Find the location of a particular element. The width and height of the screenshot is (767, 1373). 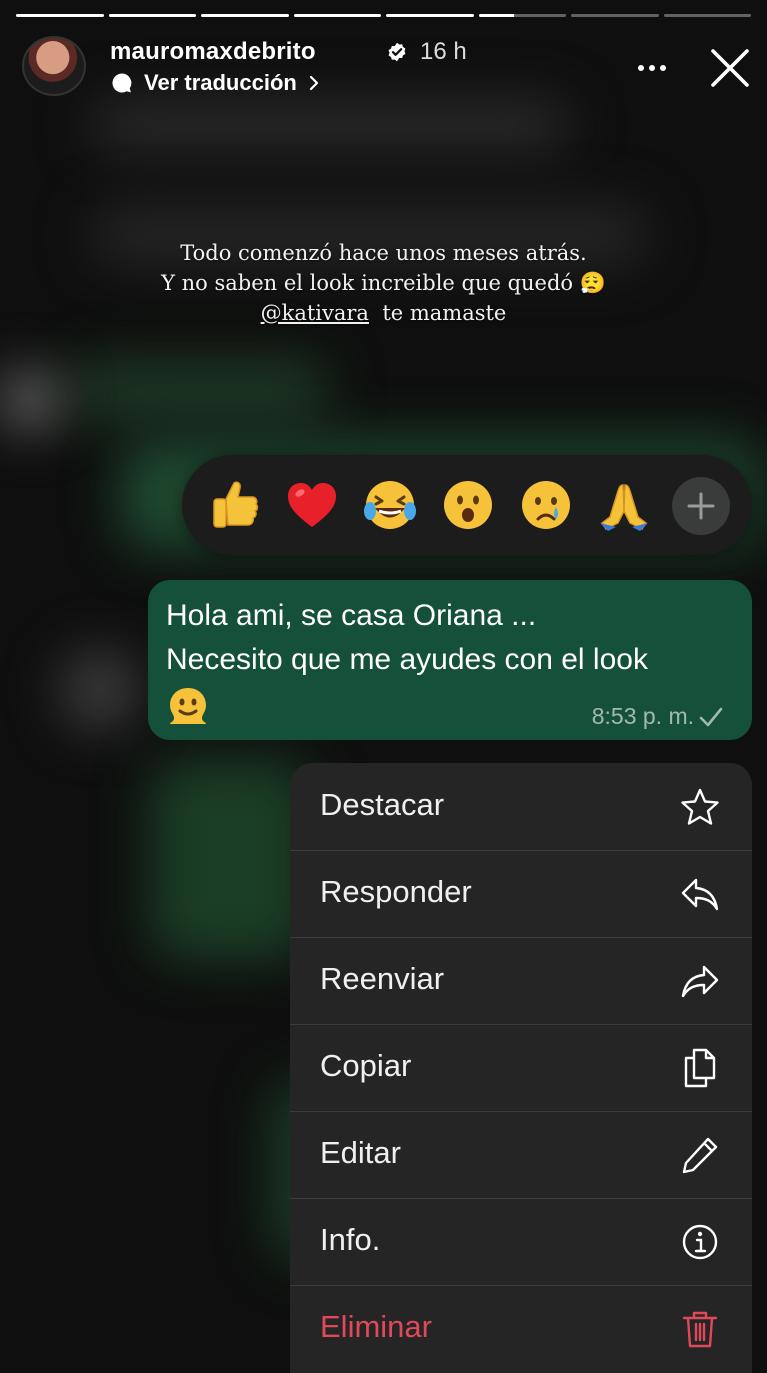

message-meta: 8:53 p. m. is located at coordinates (658, 716).